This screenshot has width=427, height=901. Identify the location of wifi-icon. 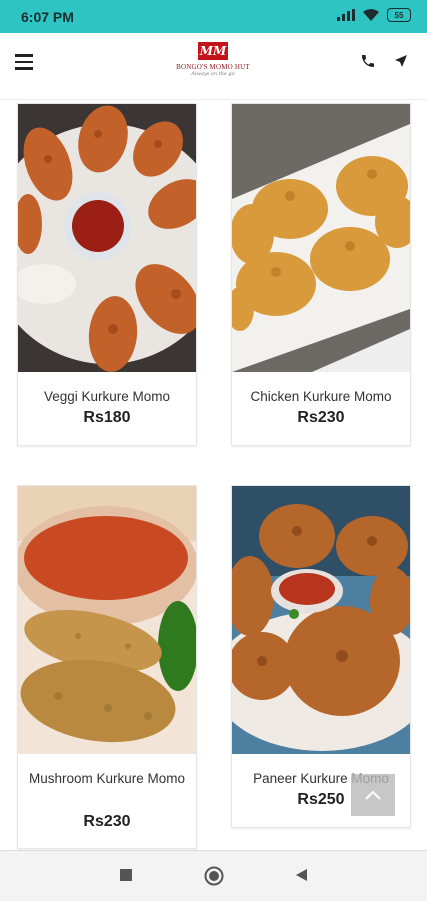
(371, 15).